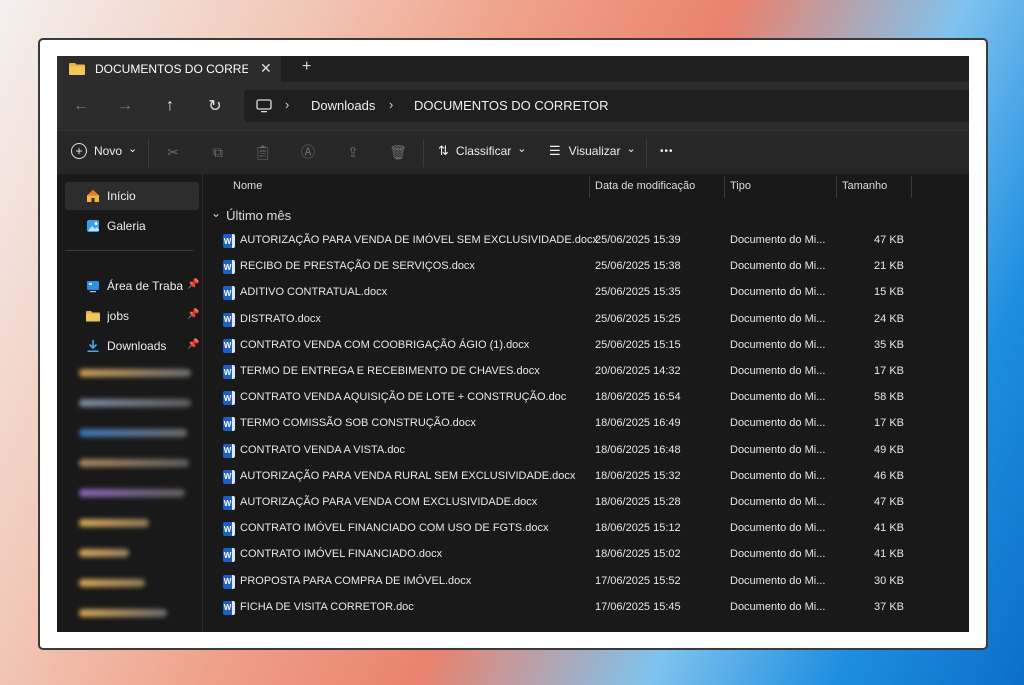 Image resolution: width=1024 pixels, height=685 pixels. What do you see at coordinates (482, 151) in the screenshot?
I see `sort-button: ⇅ Classificar ⌄` at bounding box center [482, 151].